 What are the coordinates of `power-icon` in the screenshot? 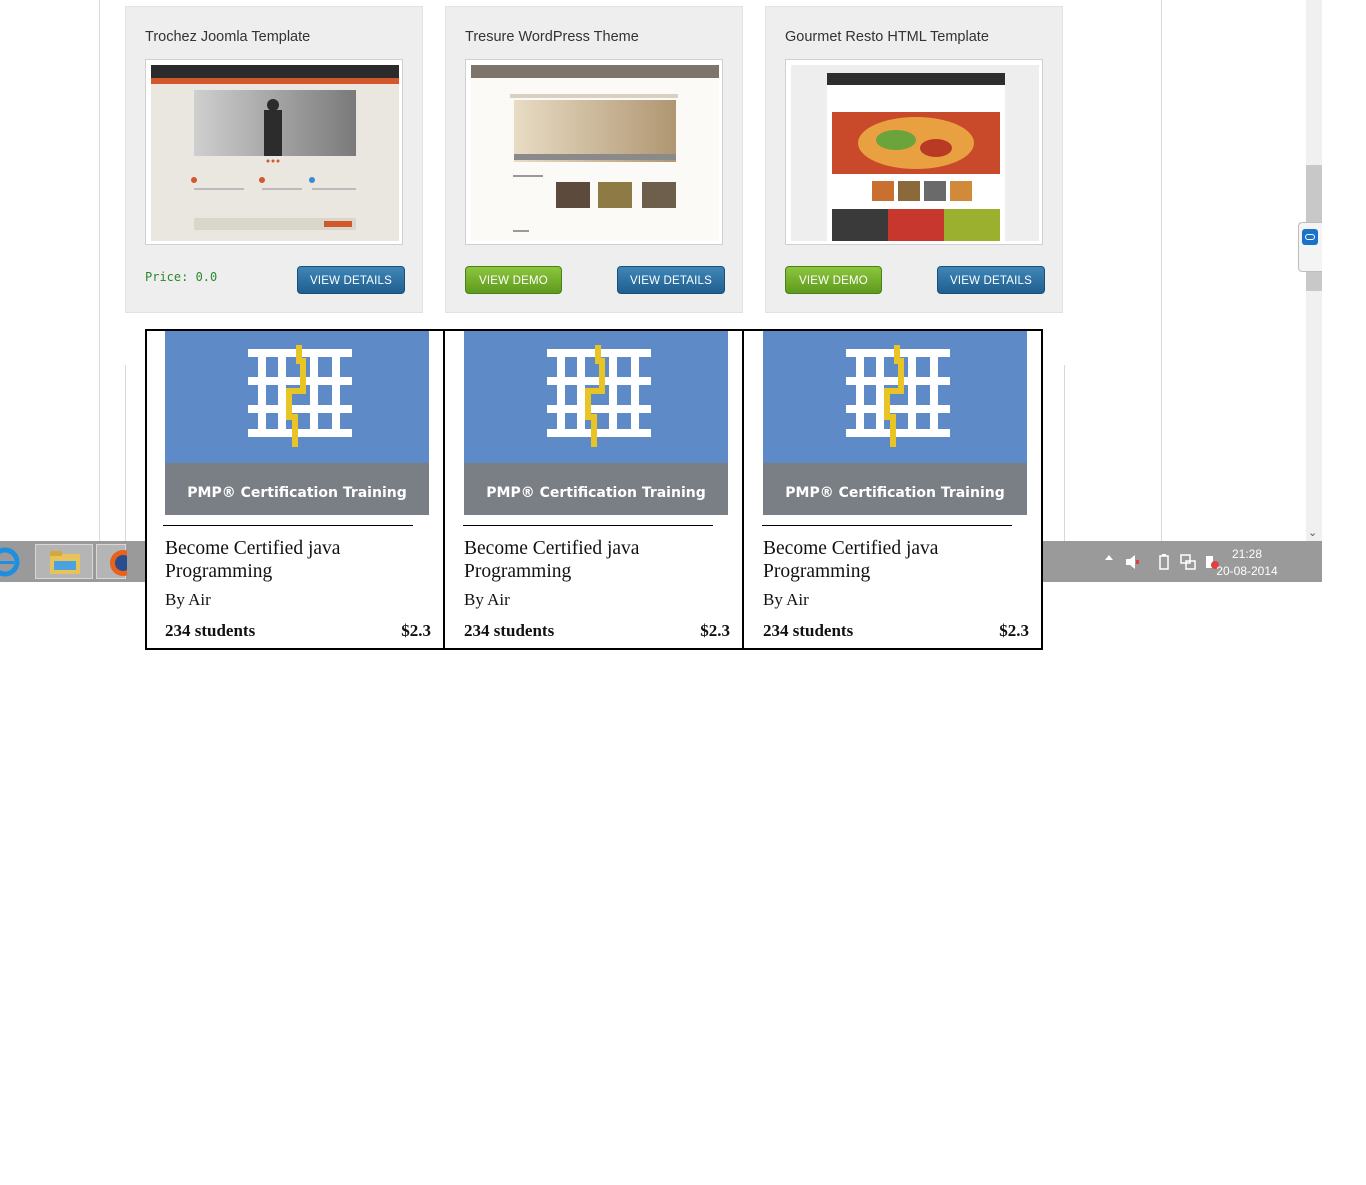 It's located at (1164, 562).